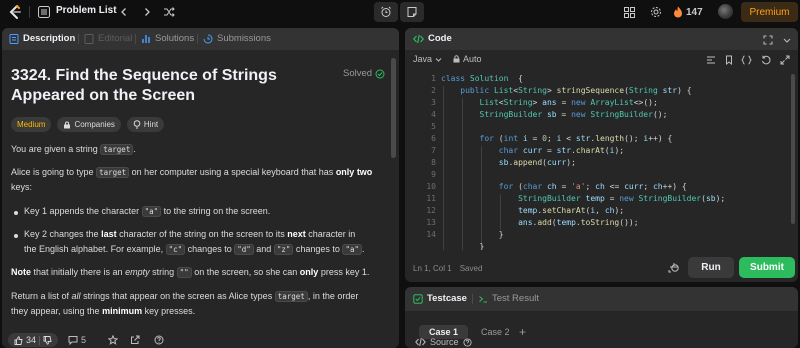  I want to click on line-number: 10, so click(431, 186).